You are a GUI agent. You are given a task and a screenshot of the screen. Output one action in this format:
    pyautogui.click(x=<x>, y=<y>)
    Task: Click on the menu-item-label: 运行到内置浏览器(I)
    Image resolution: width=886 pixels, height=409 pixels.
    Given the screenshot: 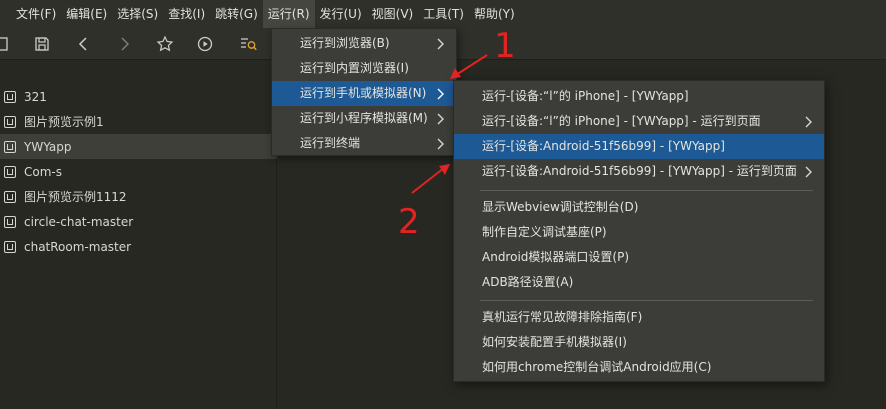 What is the action you would take?
    pyautogui.click(x=354, y=68)
    